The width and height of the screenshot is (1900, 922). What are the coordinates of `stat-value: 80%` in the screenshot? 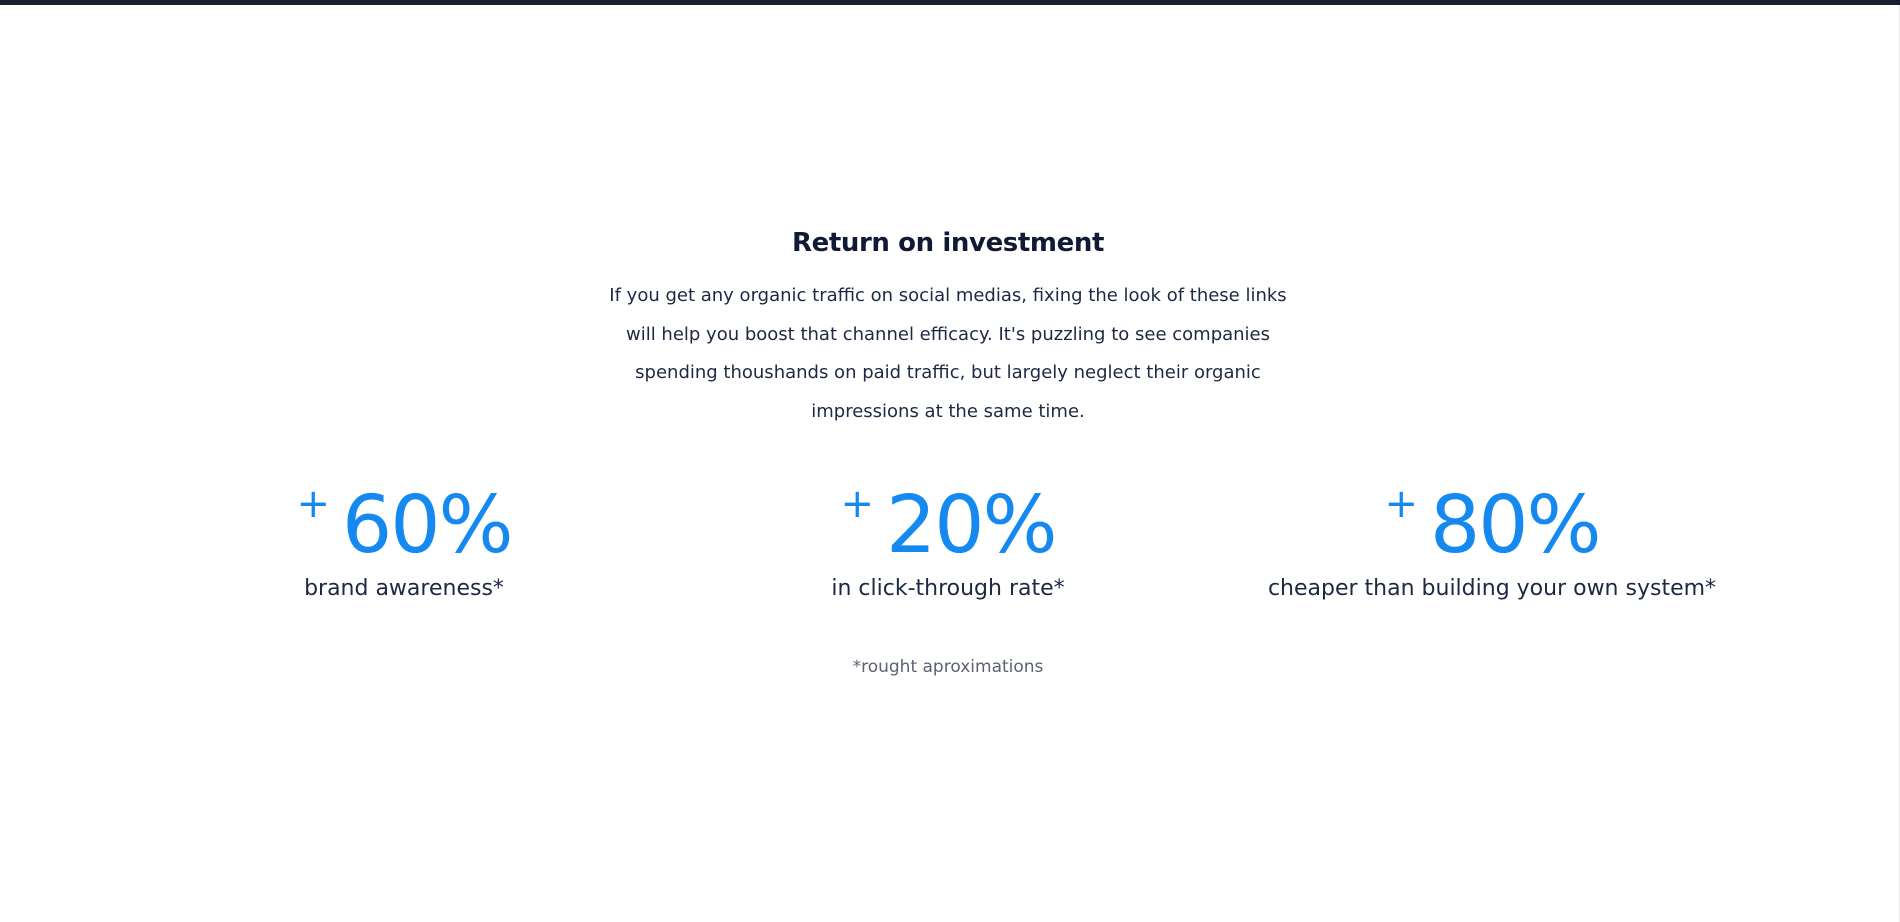 It's located at (1515, 525).